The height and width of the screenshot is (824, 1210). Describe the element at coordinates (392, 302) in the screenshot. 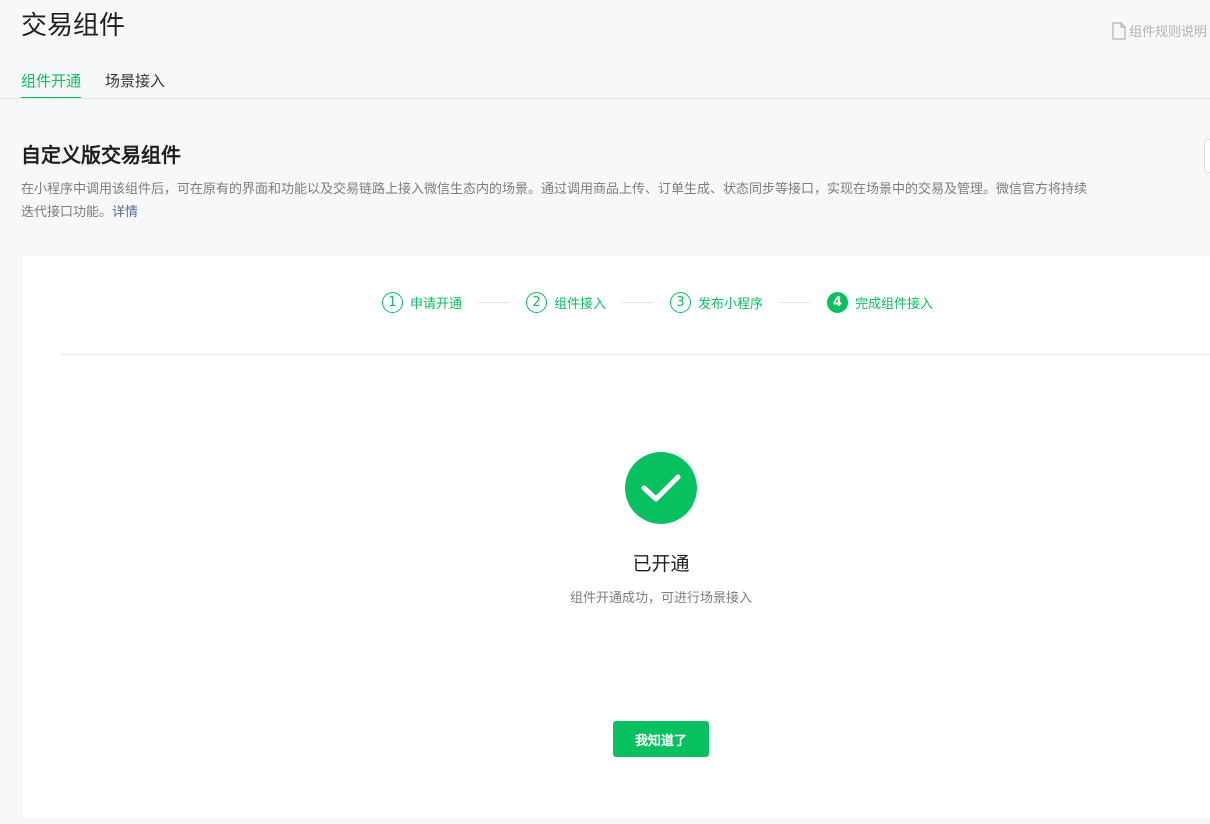

I see `step-number: 1` at that location.